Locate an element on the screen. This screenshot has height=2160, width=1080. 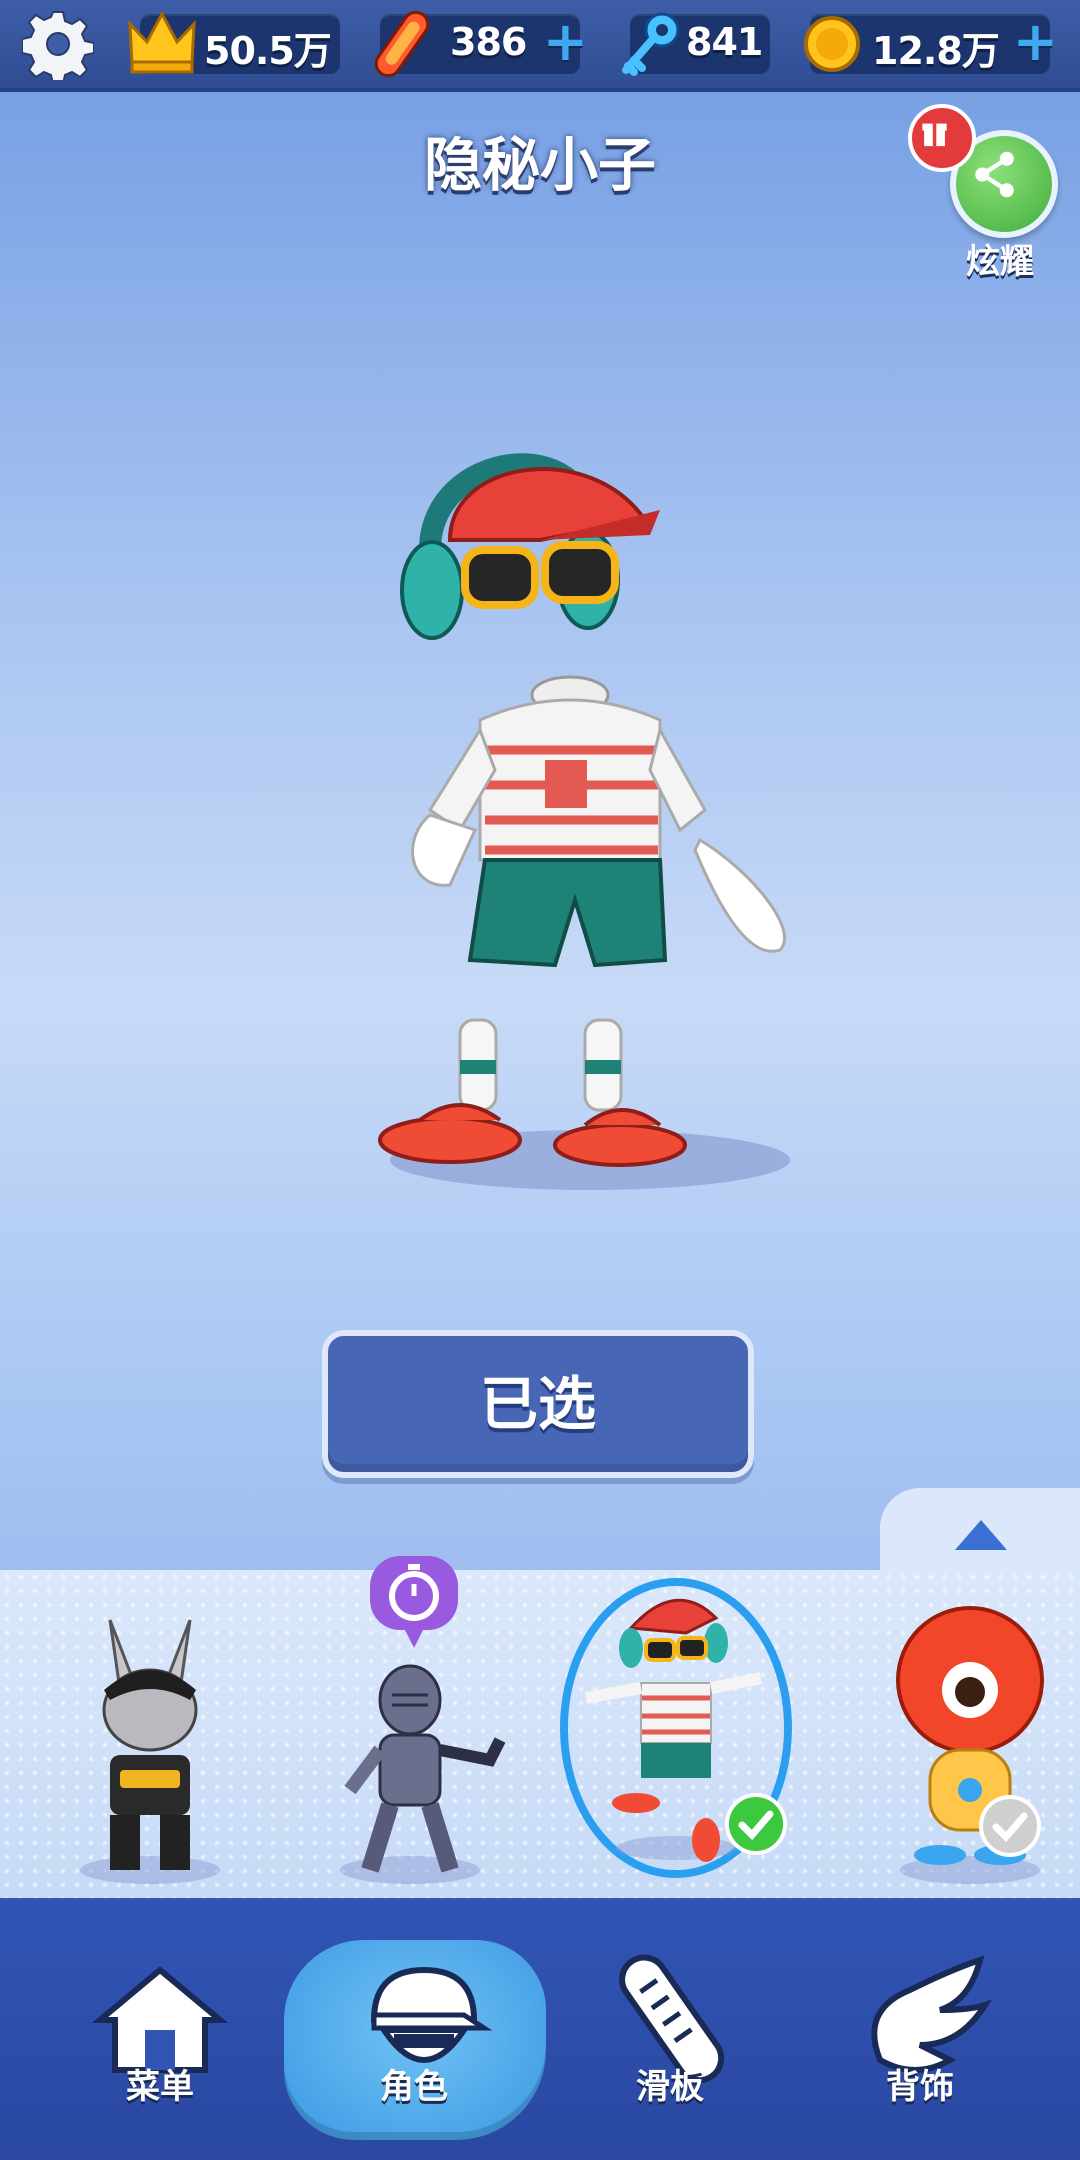
crowns-value: 50.5万 is located at coordinates (268, 51).